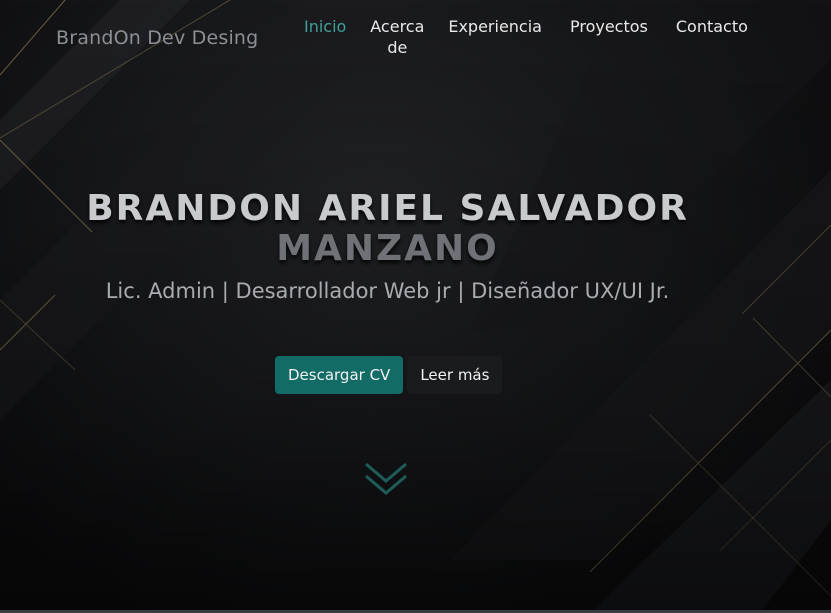  Describe the element at coordinates (712, 26) in the screenshot. I see `nav-item-contacto: Contacto` at that location.